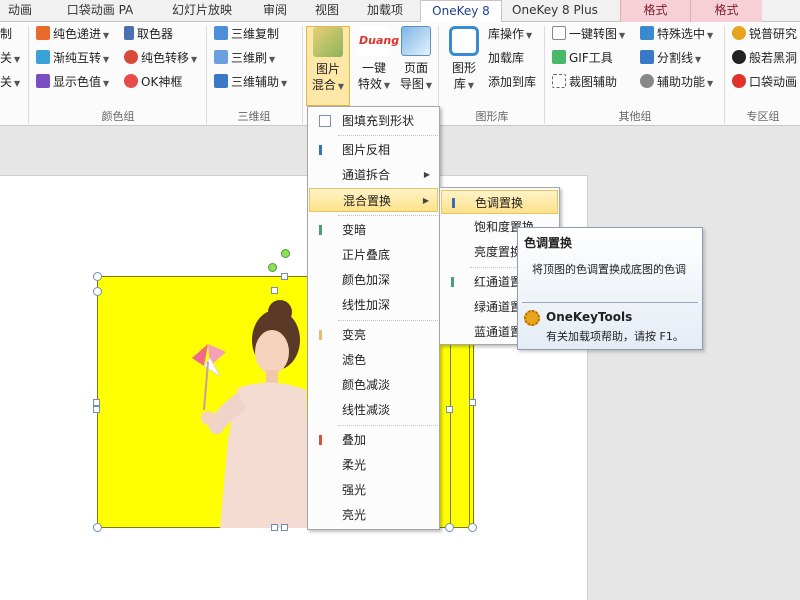 The height and width of the screenshot is (600, 800). I want to click on page-guide-button: 页面 导图 ▼, so click(416, 66).